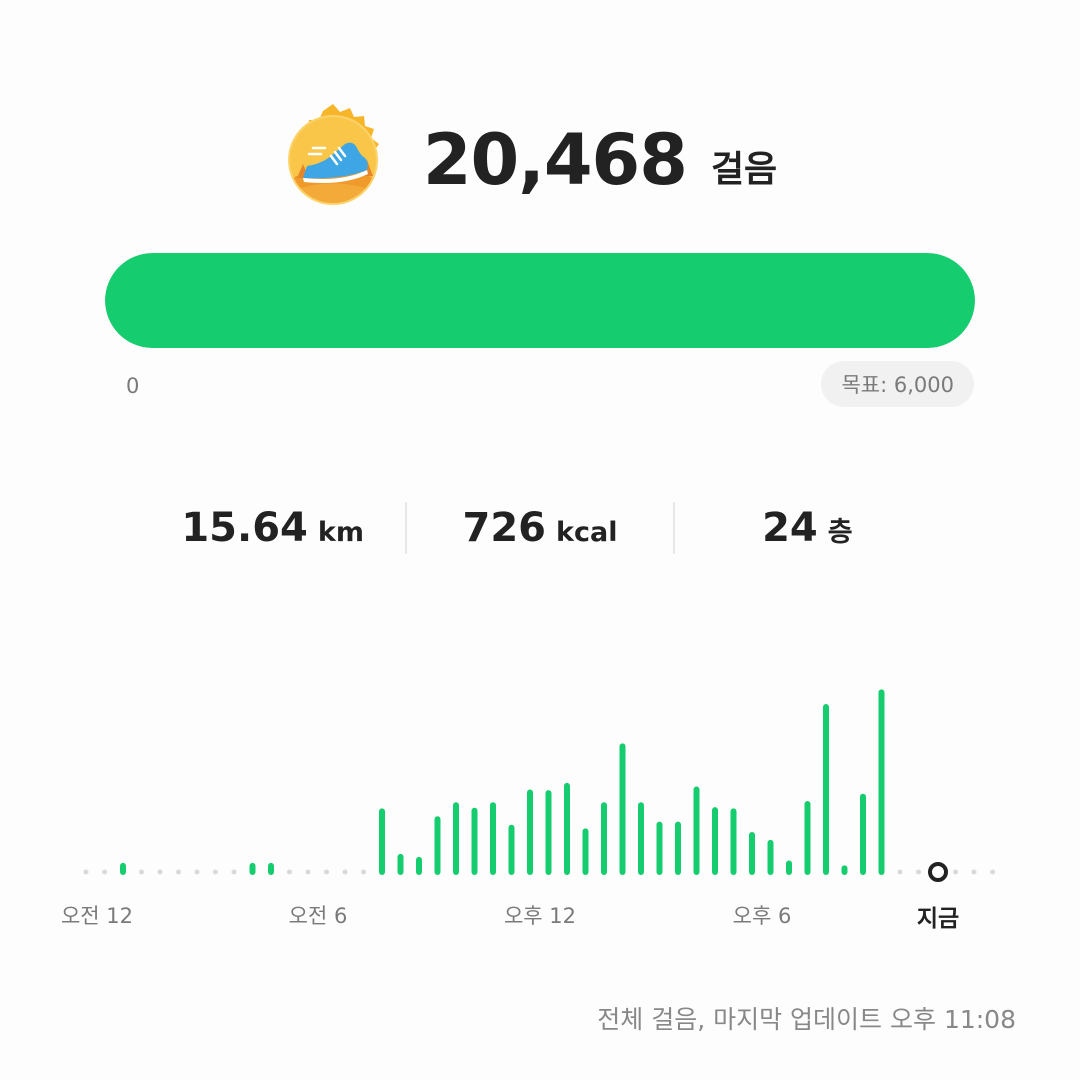 The image size is (1080, 1080). I want to click on step-progress-bar, so click(540, 300).